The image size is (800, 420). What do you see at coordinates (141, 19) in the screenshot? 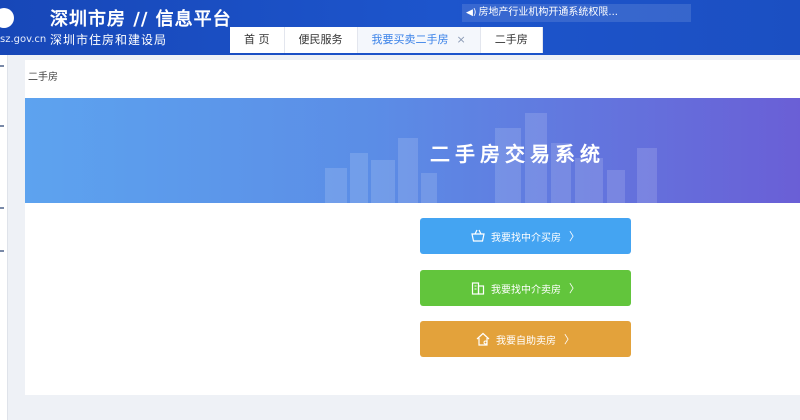
I see `site-title: 深圳市房 ∕∕ 信息平台` at bounding box center [141, 19].